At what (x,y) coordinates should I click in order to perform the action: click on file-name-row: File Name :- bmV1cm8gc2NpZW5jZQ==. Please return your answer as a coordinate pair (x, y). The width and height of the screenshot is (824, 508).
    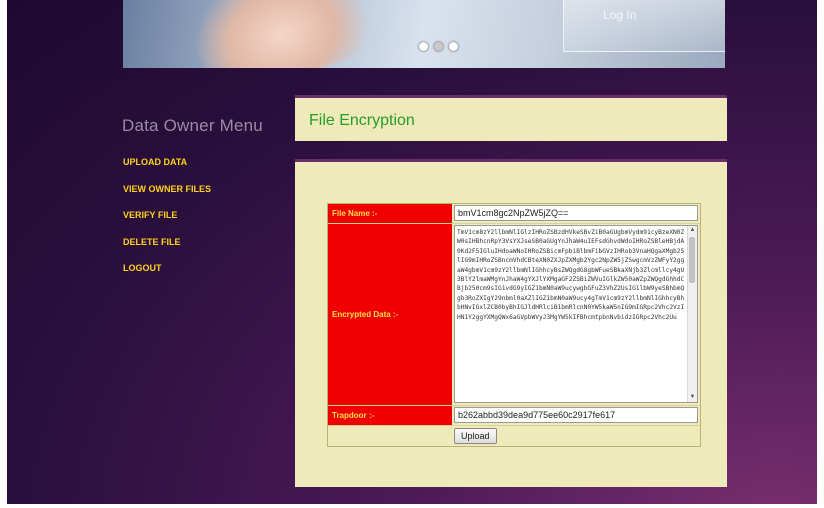
    Looking at the image, I should click on (514, 214).